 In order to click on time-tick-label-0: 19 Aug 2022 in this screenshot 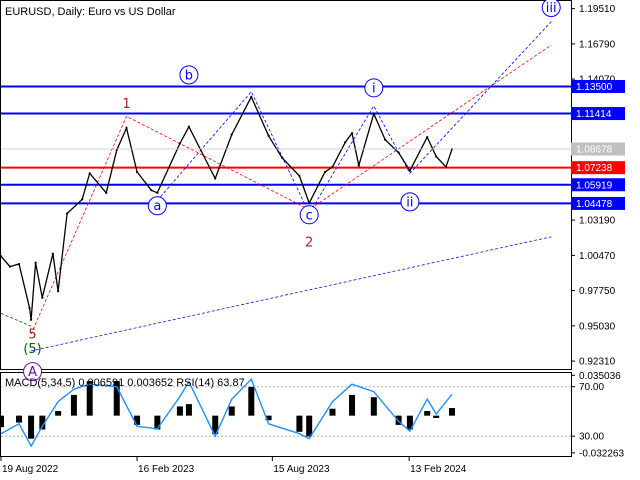, I will do `click(30, 469)`.